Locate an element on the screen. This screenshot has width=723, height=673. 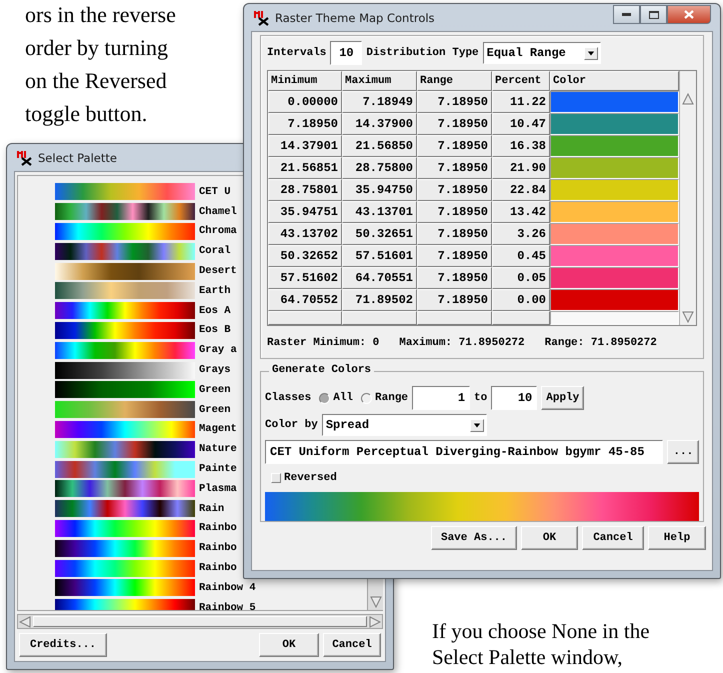
palette-name: Rainbow 5 is located at coordinates (227, 606).